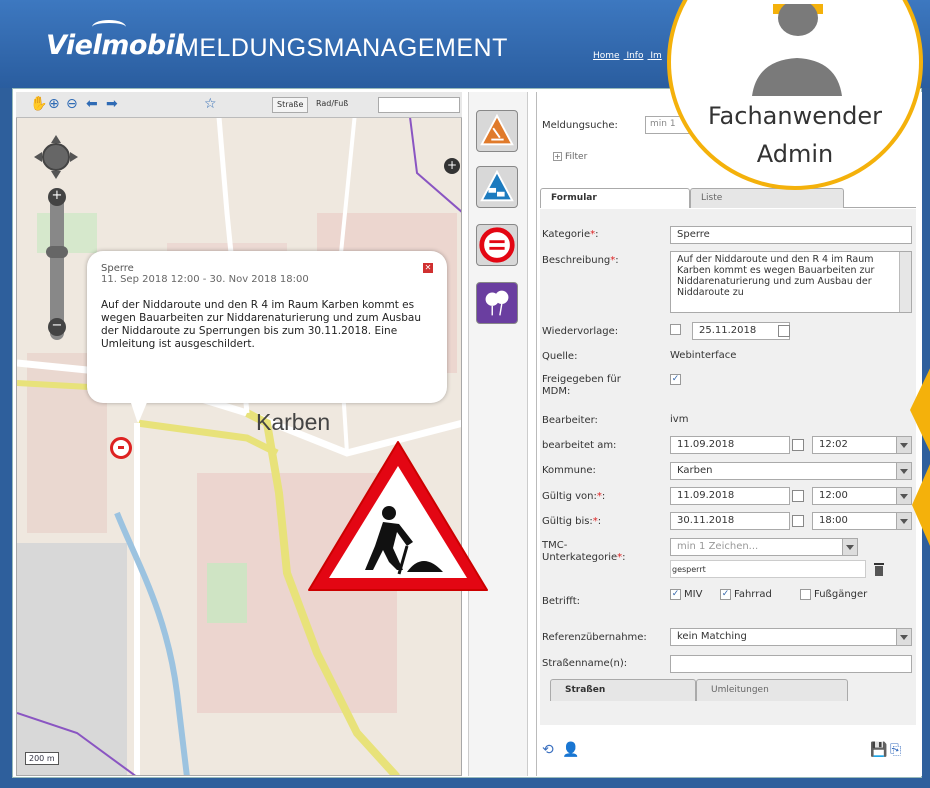 The width and height of the screenshot is (930, 788). What do you see at coordinates (293, 422) in the screenshot?
I see `map-city-label: Karben` at bounding box center [293, 422].